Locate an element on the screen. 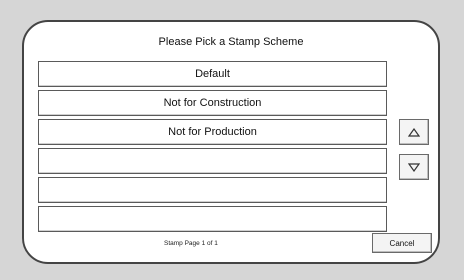 The height and width of the screenshot is (280, 464). triangle-up-icon is located at coordinates (414, 132).